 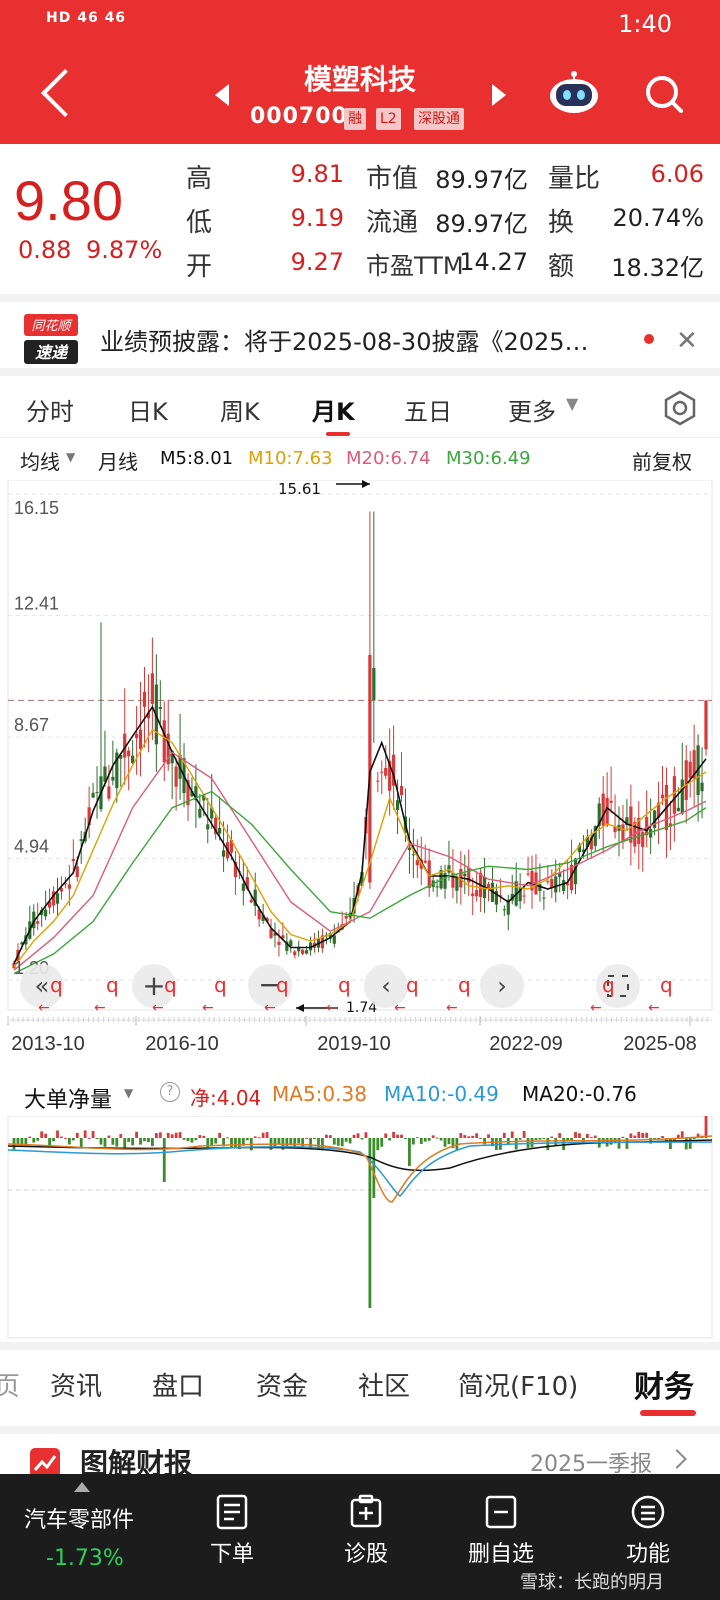 I want to click on robot-assistant-icon, so click(x=574, y=92).